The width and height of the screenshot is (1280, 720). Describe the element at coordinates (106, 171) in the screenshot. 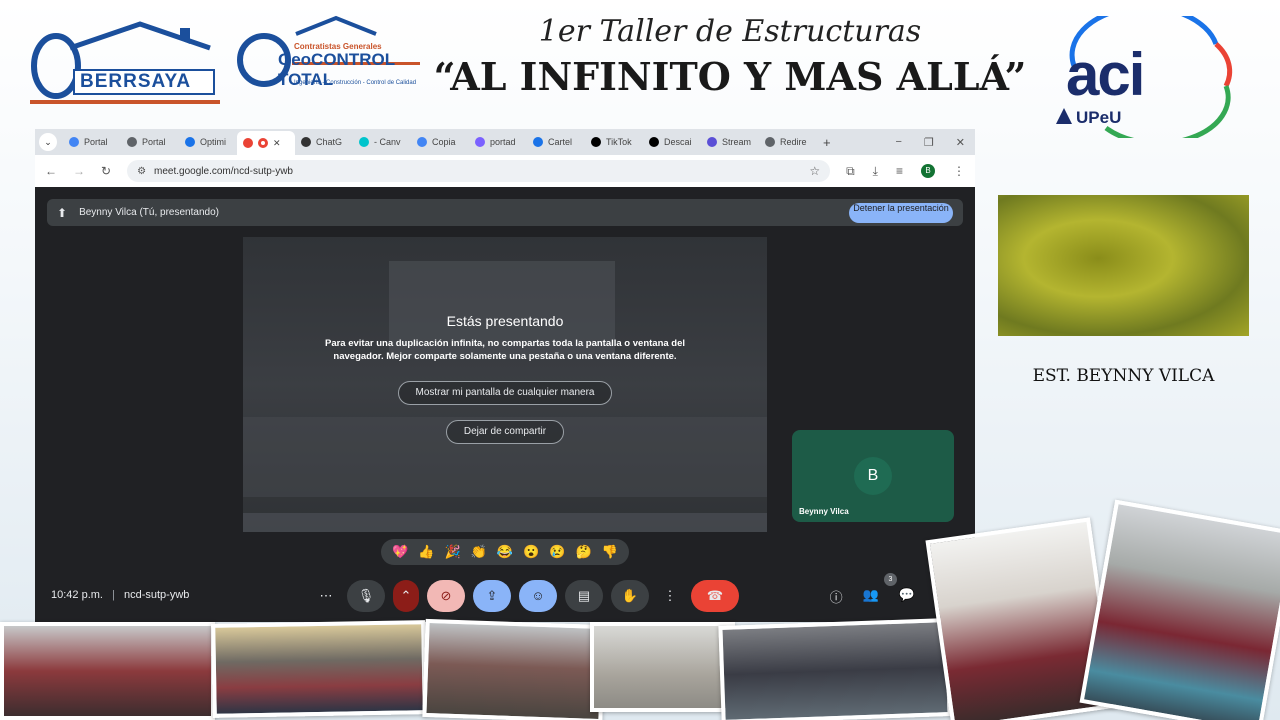

I see `reload-icon: ↻` at that location.